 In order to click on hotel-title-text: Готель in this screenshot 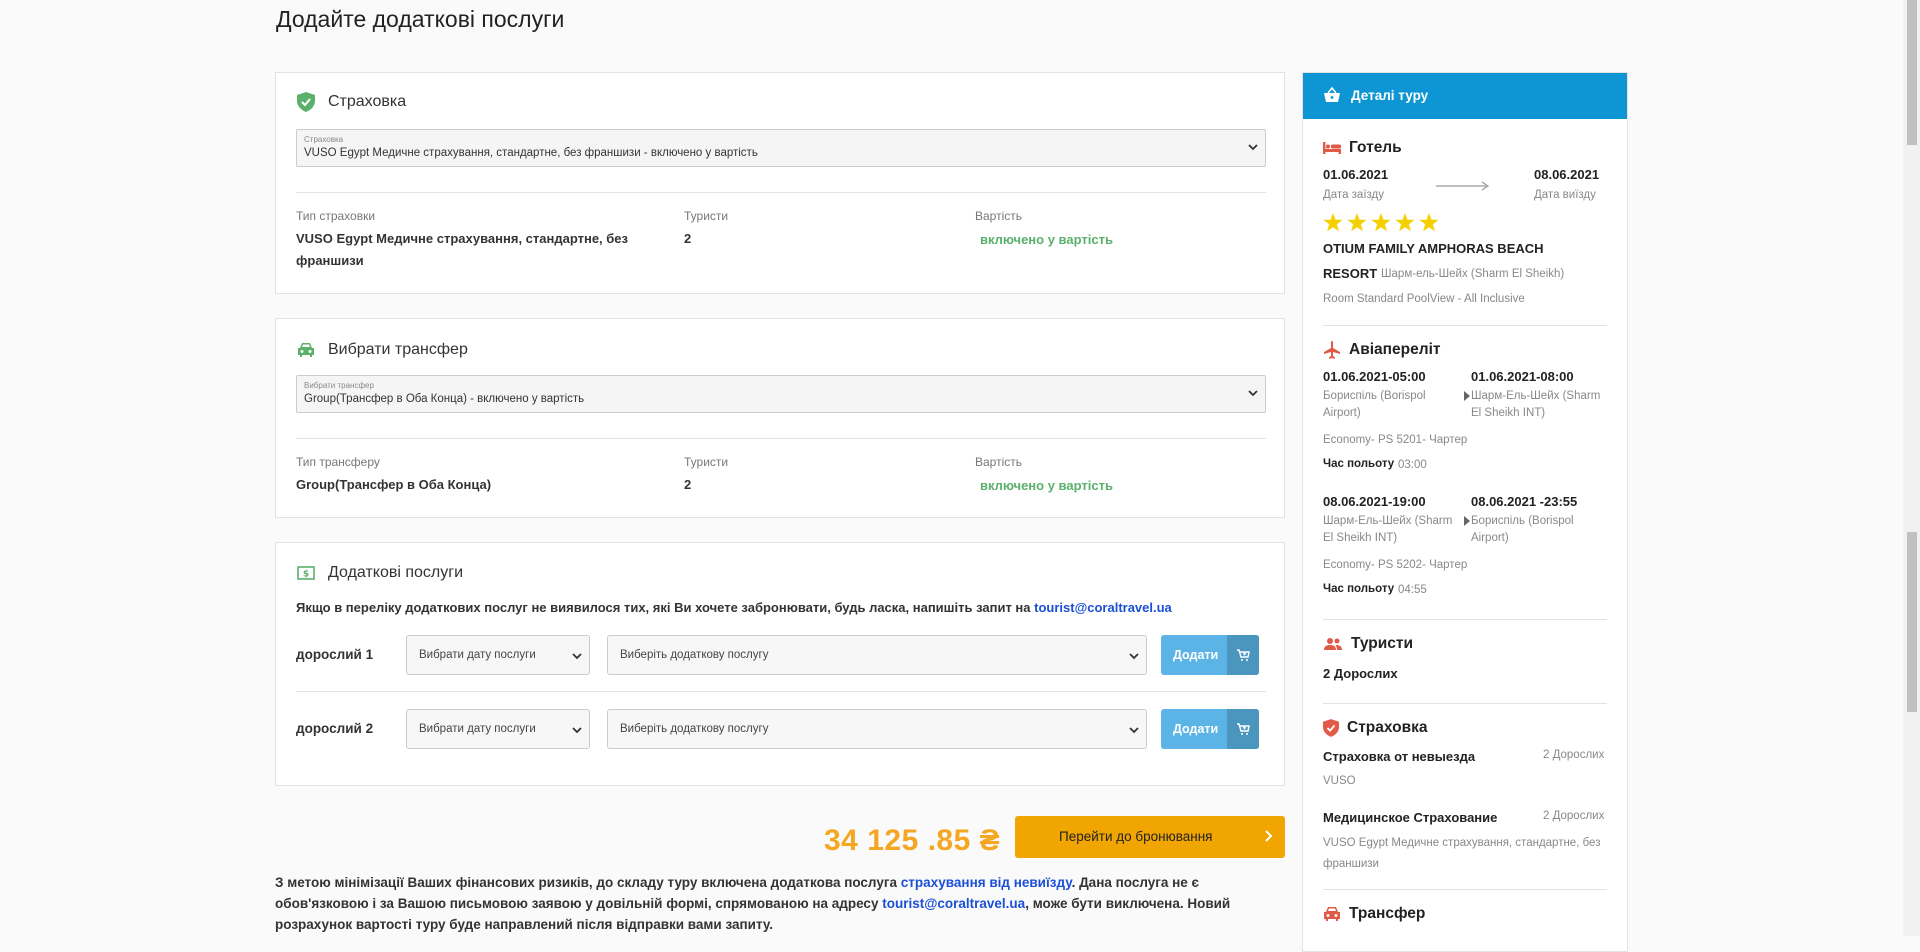, I will do `click(1375, 147)`.